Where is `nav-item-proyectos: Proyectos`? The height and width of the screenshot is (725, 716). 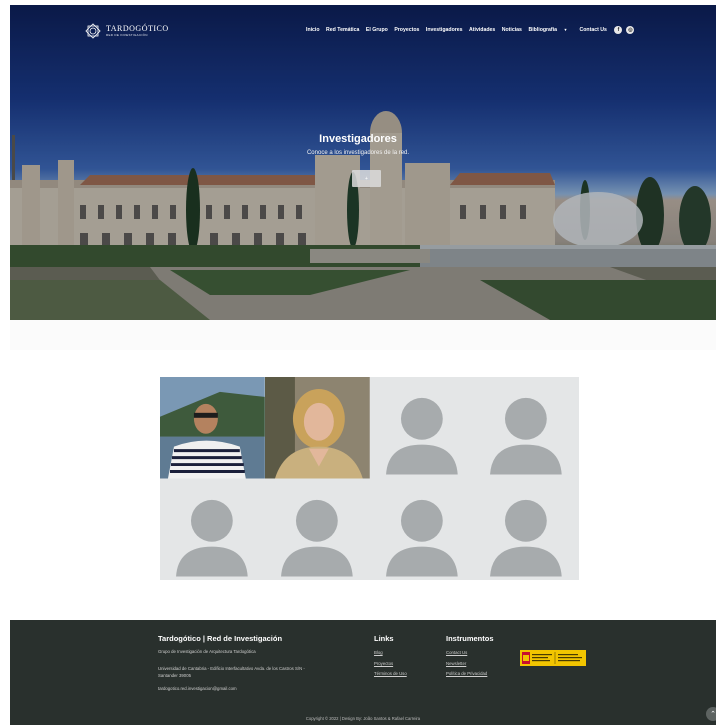
nav-item-proyectos: Proyectos is located at coordinates (406, 30).